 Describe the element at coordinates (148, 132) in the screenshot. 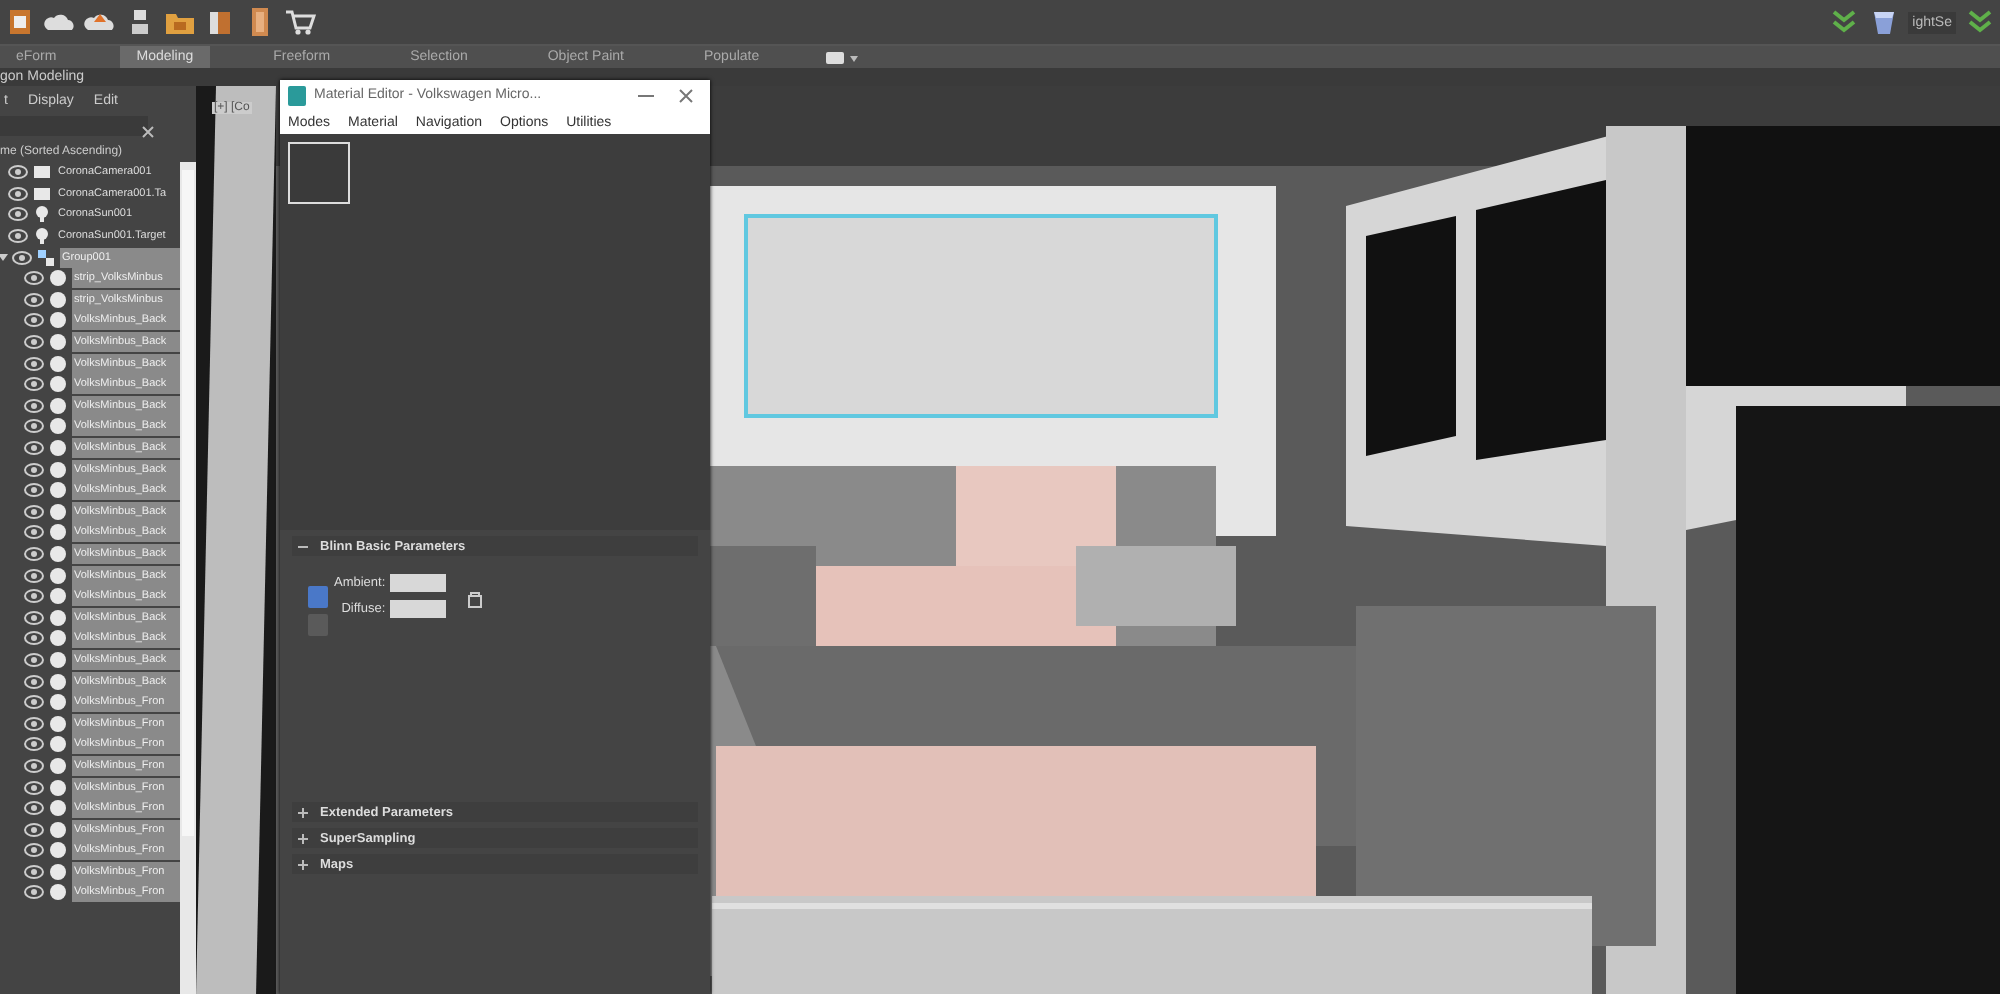

I see `close-icon` at that location.